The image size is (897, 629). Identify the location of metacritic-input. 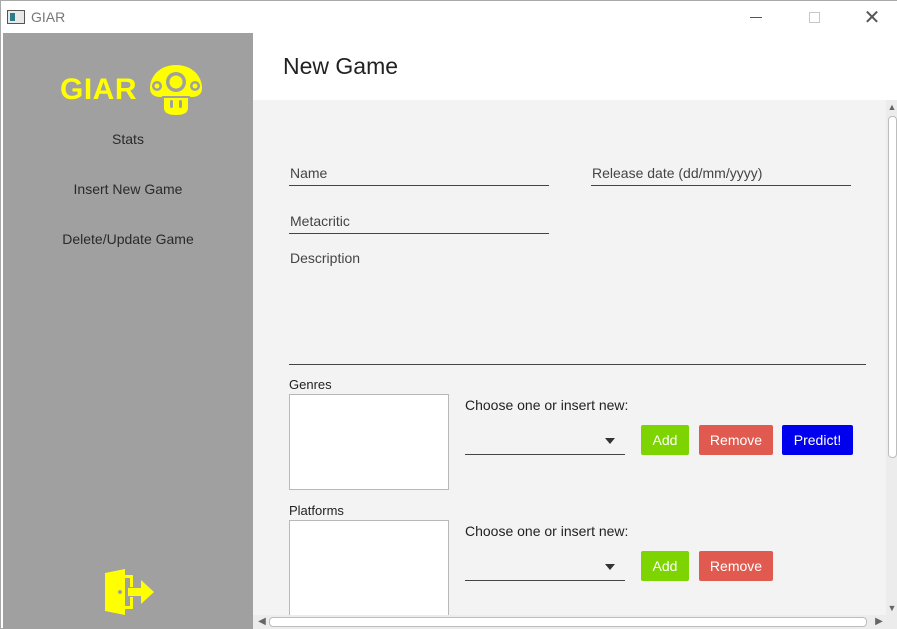
(419, 221).